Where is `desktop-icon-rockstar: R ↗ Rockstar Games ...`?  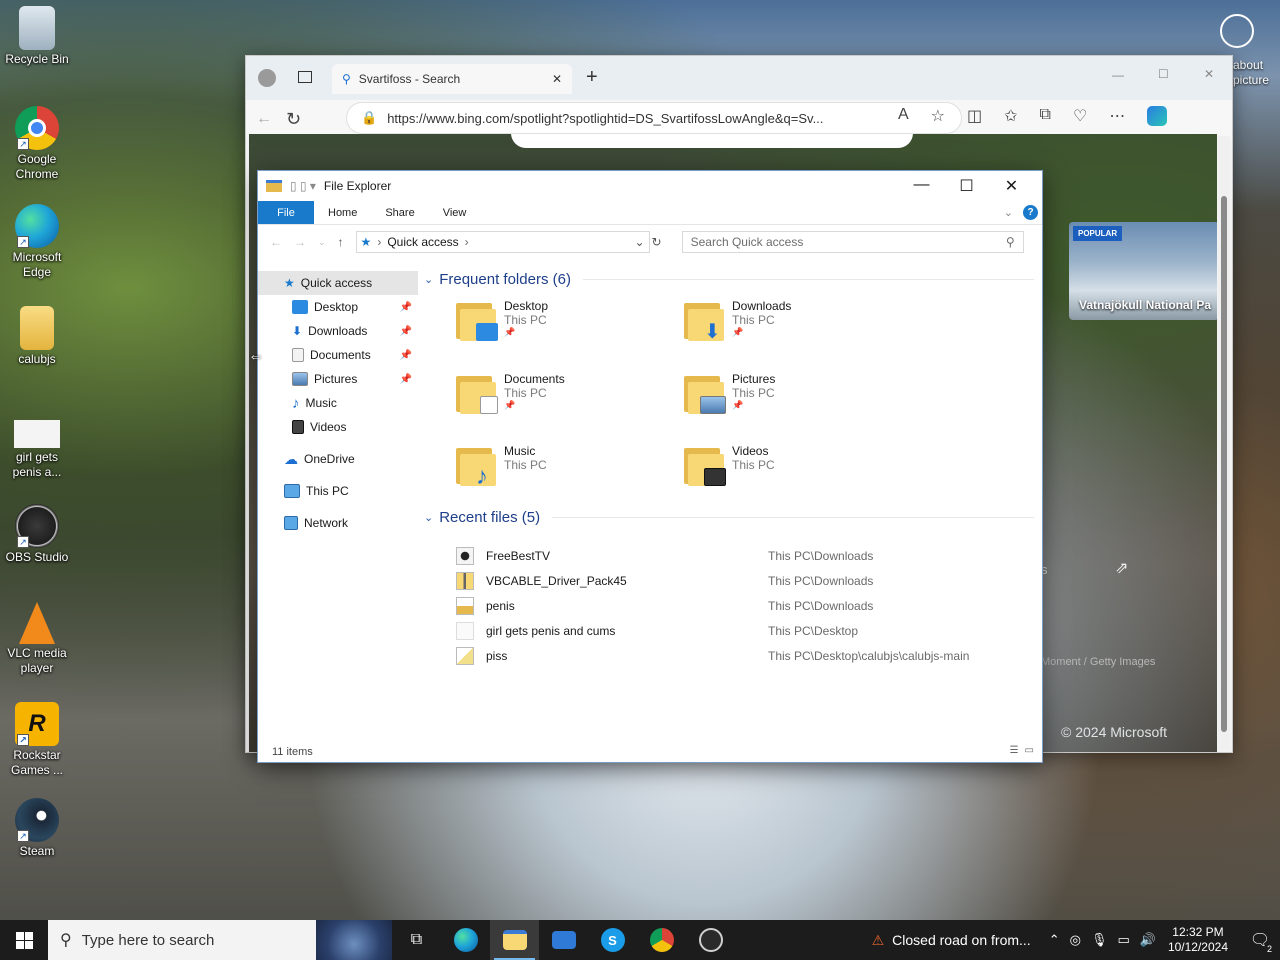 desktop-icon-rockstar: R ↗ Rockstar Games ... is located at coordinates (37, 740).